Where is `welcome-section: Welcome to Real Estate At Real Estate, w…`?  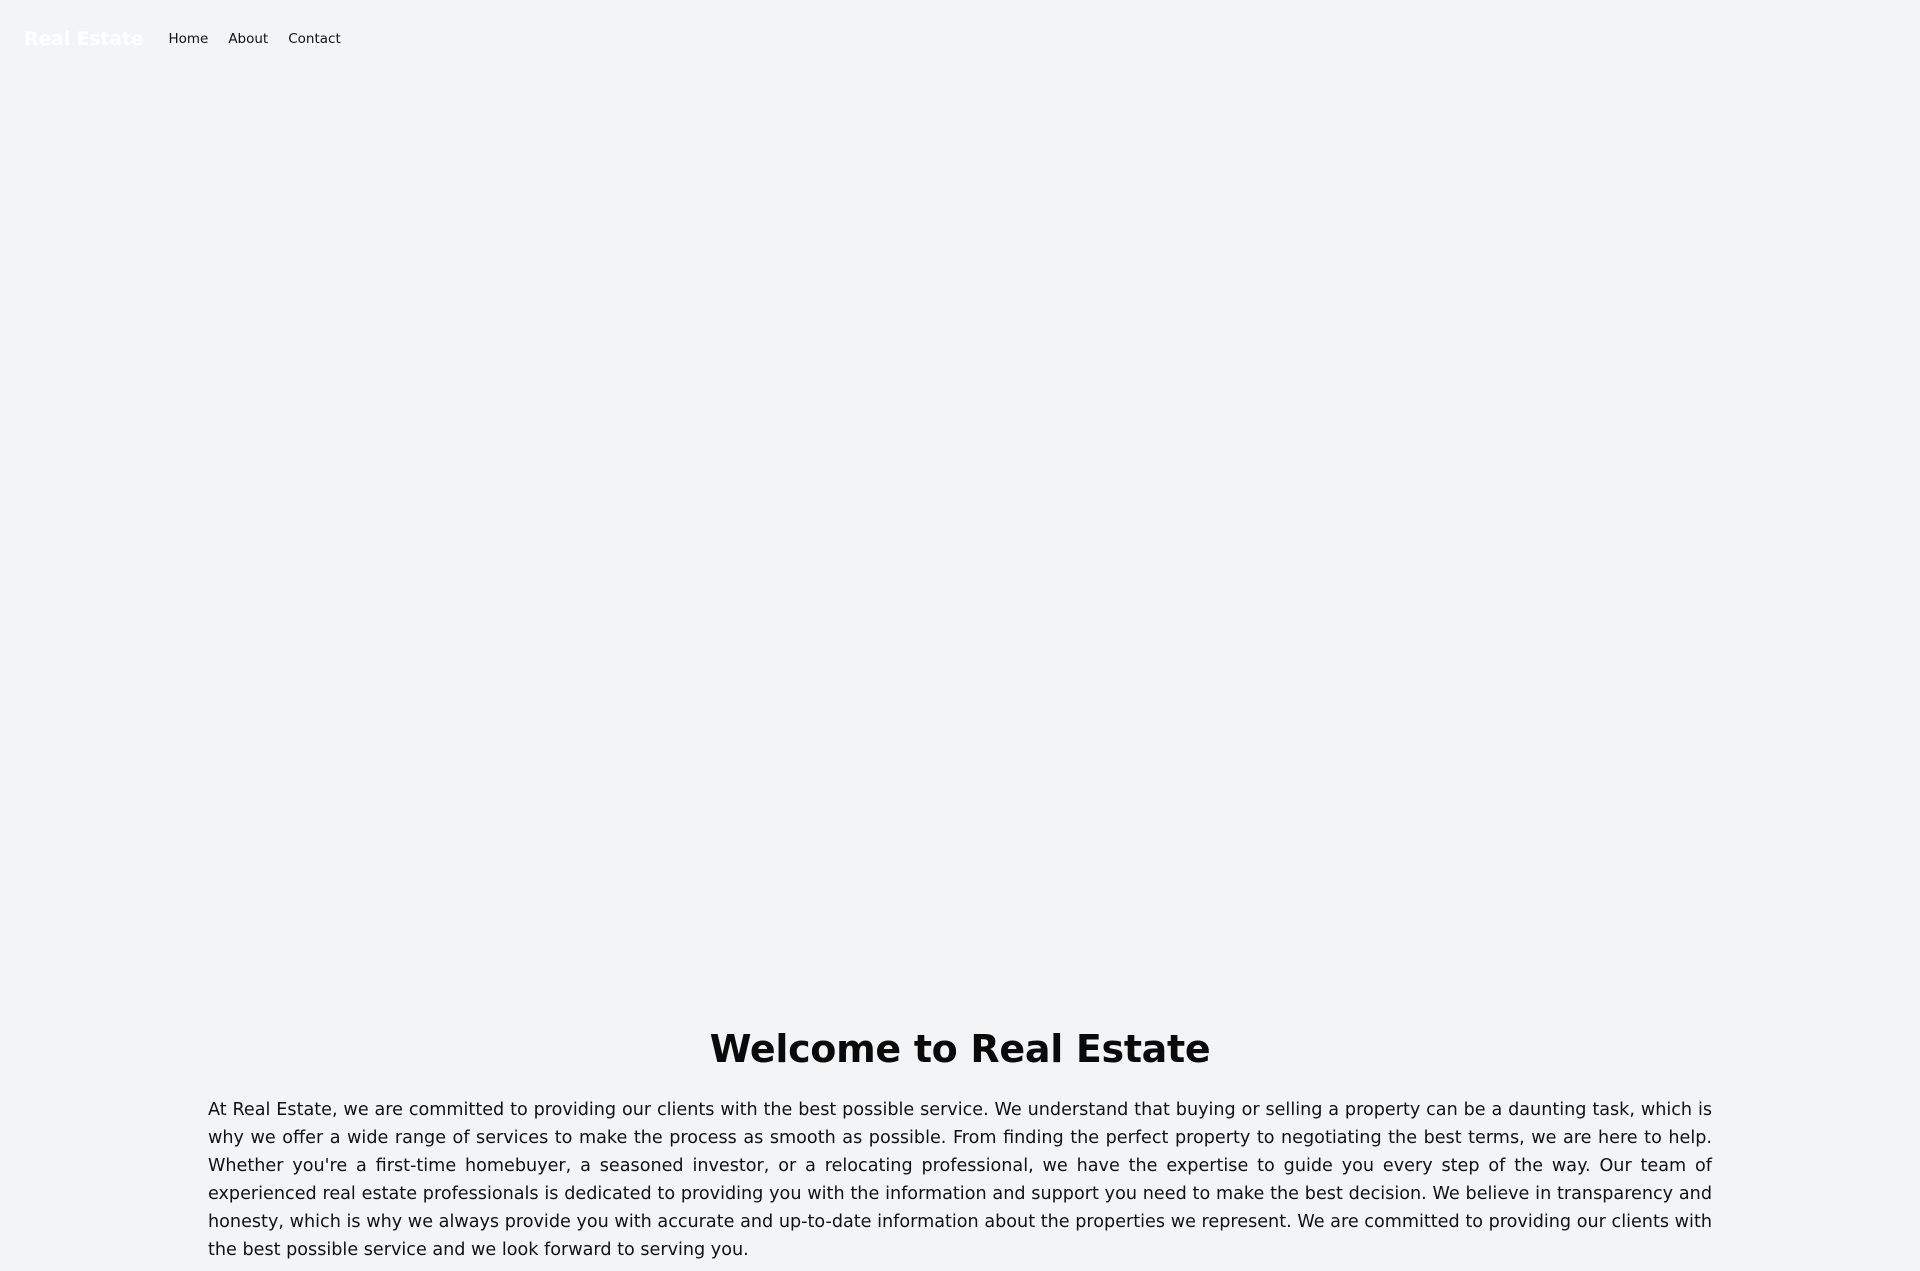
welcome-section: Welcome to Real Estate At Real Estate, w… is located at coordinates (960, 1143).